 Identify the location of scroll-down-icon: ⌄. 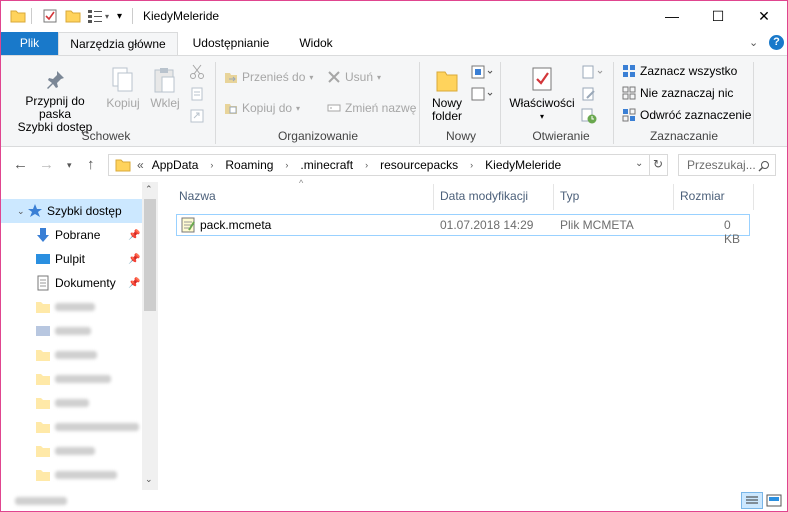
(149, 479).